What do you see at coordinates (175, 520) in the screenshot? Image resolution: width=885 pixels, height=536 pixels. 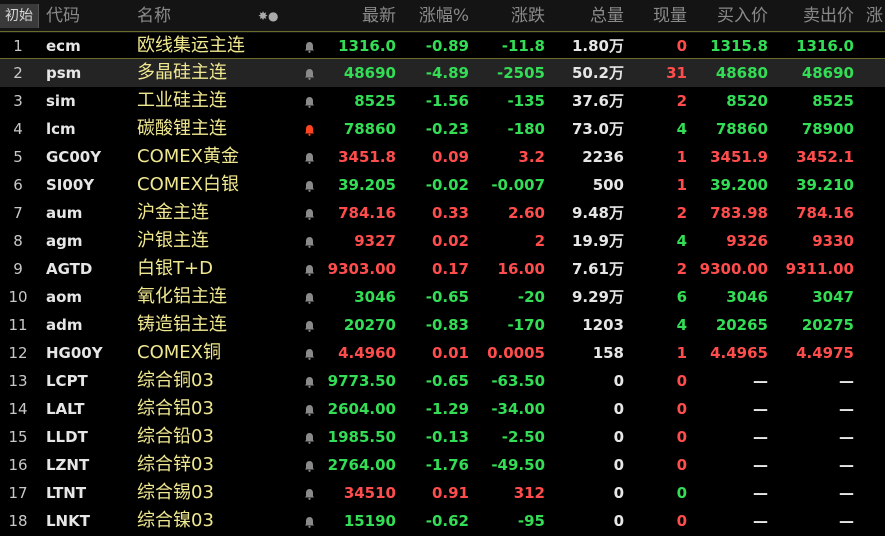 I see `contract-name: 综合镍03` at bounding box center [175, 520].